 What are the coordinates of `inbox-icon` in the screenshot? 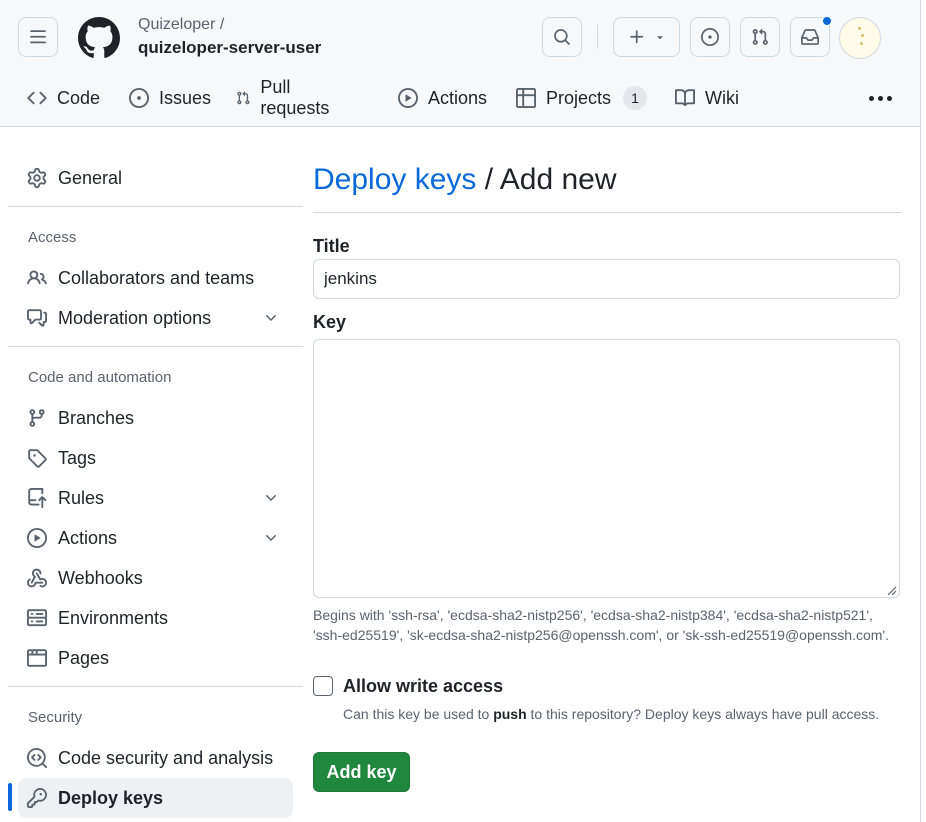 It's located at (810, 37).